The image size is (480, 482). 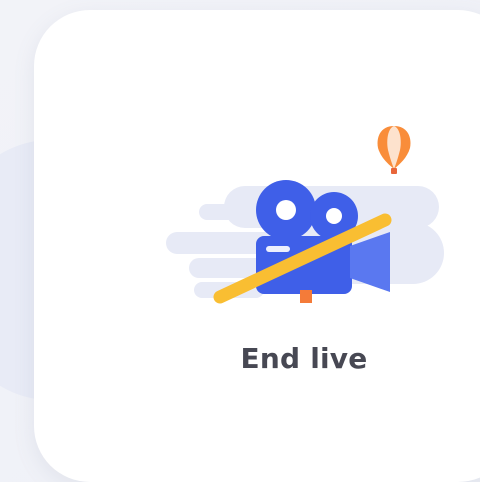 What do you see at coordinates (394, 150) in the screenshot?
I see `hot-air-balloon-icon` at bounding box center [394, 150].